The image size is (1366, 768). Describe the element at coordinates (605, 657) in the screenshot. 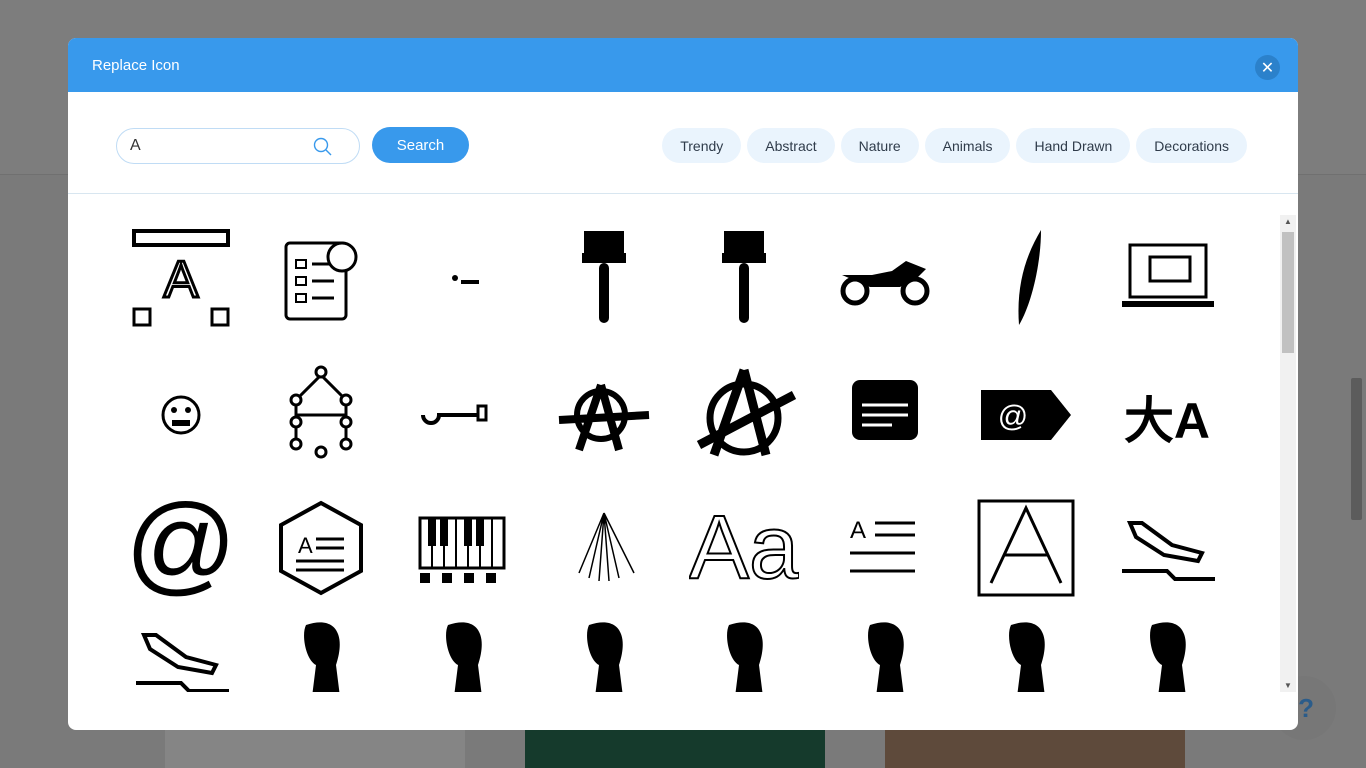

I see `glyph-3-icon` at that location.